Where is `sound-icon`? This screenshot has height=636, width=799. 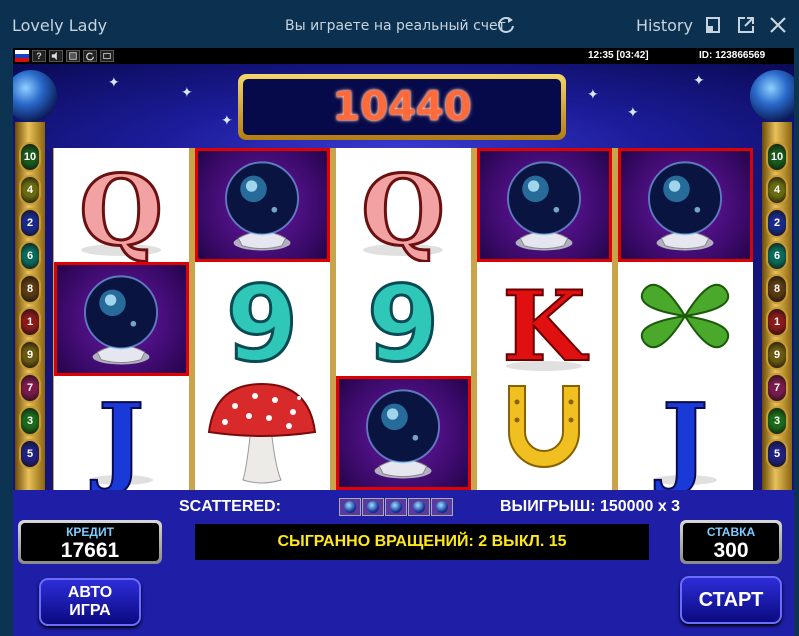 sound-icon is located at coordinates (56, 56).